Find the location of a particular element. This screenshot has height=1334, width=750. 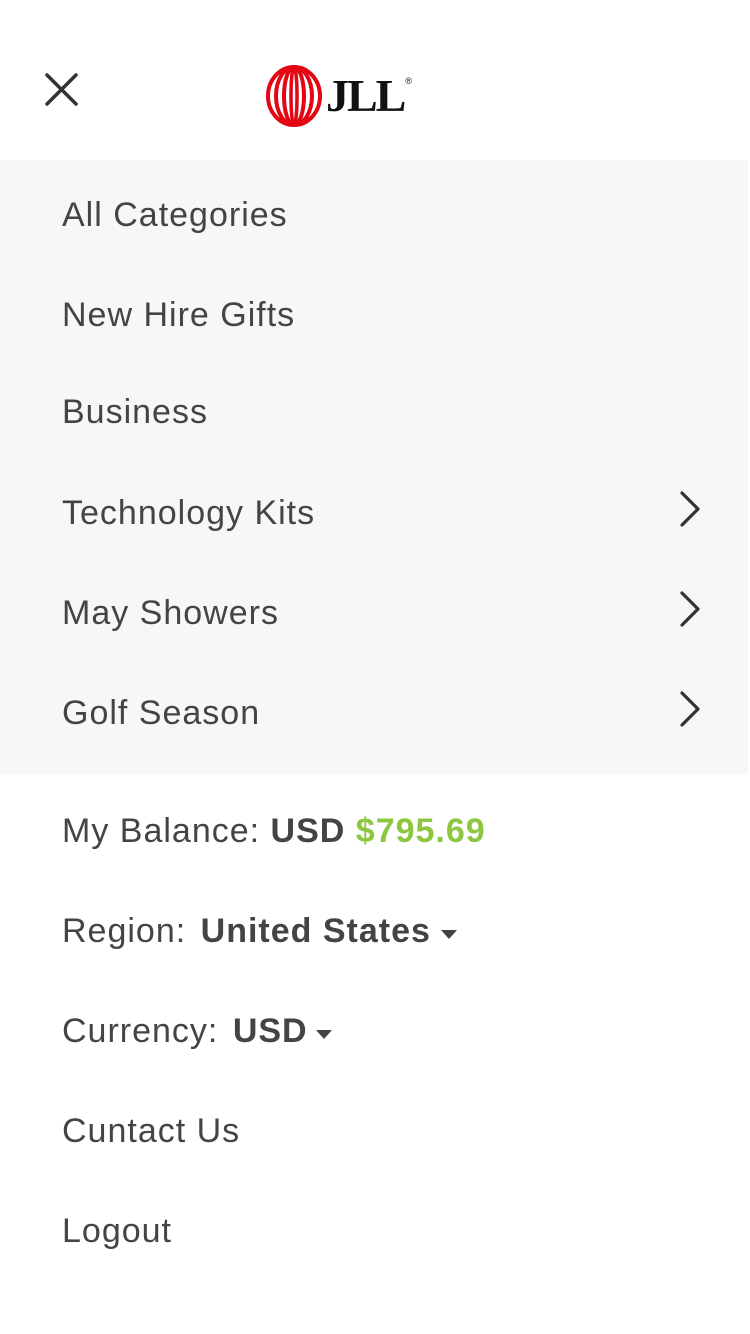

close-button is located at coordinates (62, 90).